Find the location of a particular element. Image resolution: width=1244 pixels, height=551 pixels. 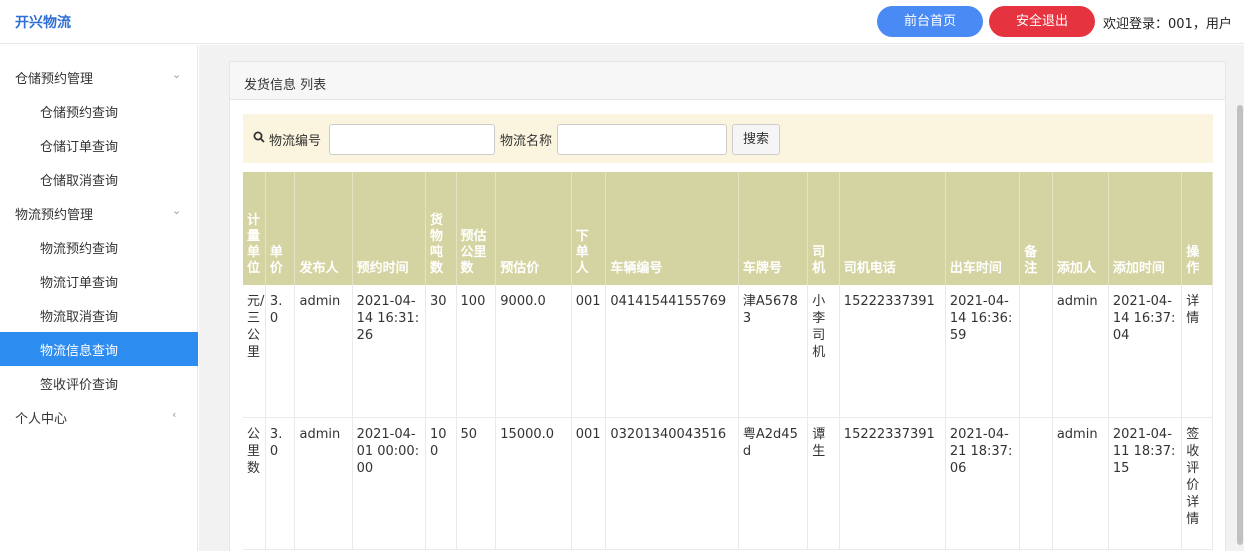

table-cell: 9000.0 is located at coordinates (533, 351).